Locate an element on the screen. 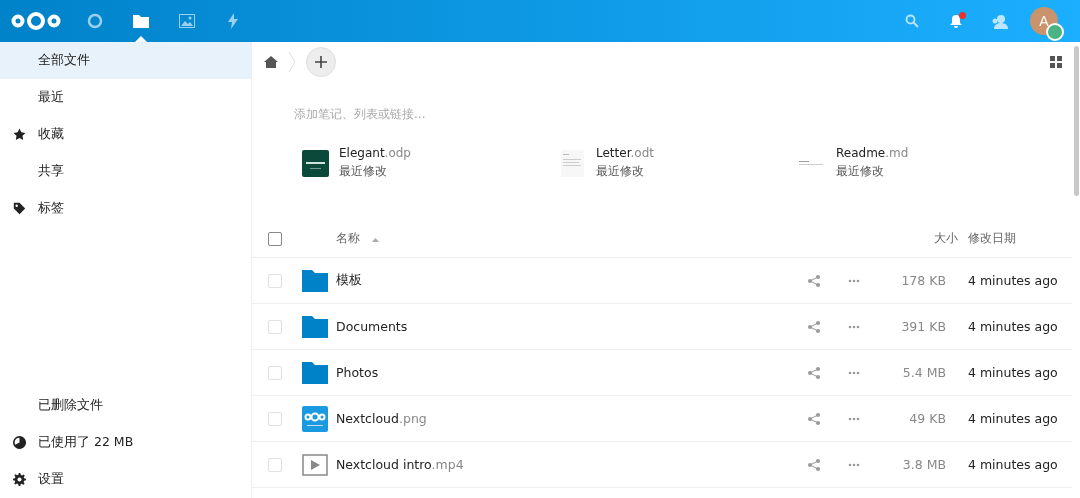  add-button is located at coordinates (321, 62).